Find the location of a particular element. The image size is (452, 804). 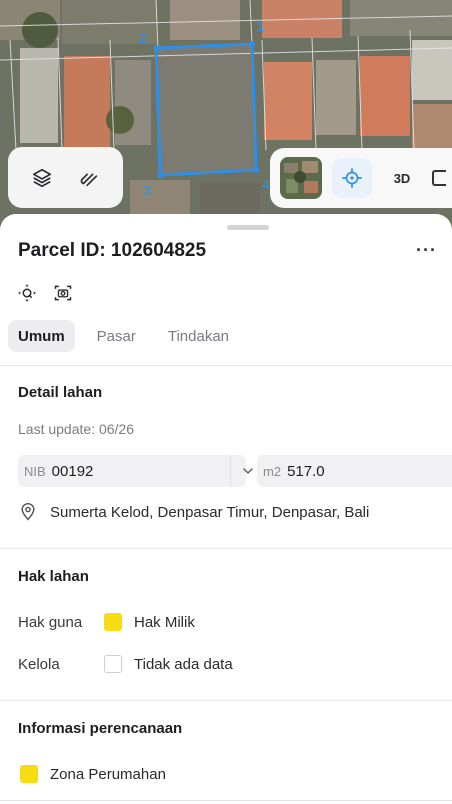

screenshot-icon is located at coordinates (63, 293).